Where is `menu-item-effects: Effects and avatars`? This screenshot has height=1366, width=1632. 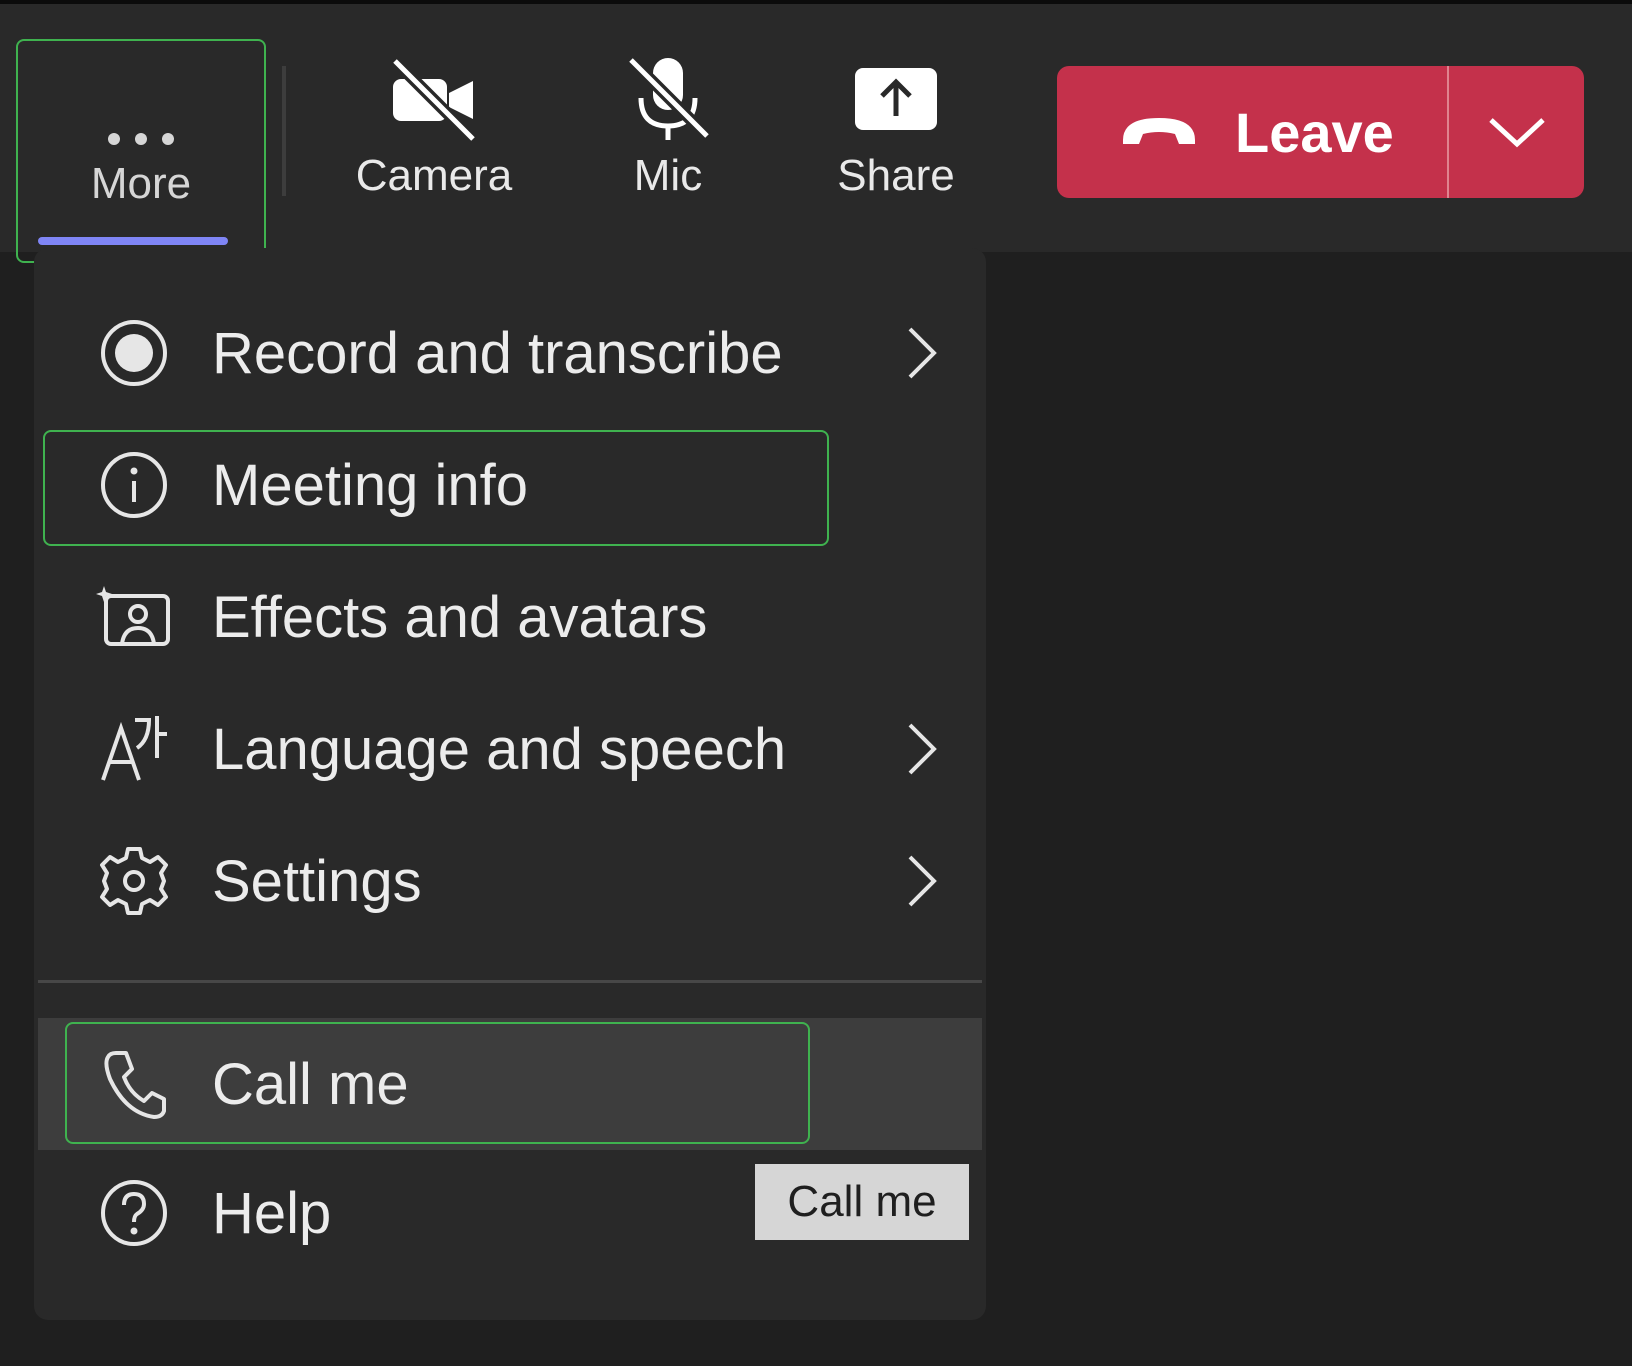
menu-item-effects: Effects and avatars is located at coordinates (510, 617).